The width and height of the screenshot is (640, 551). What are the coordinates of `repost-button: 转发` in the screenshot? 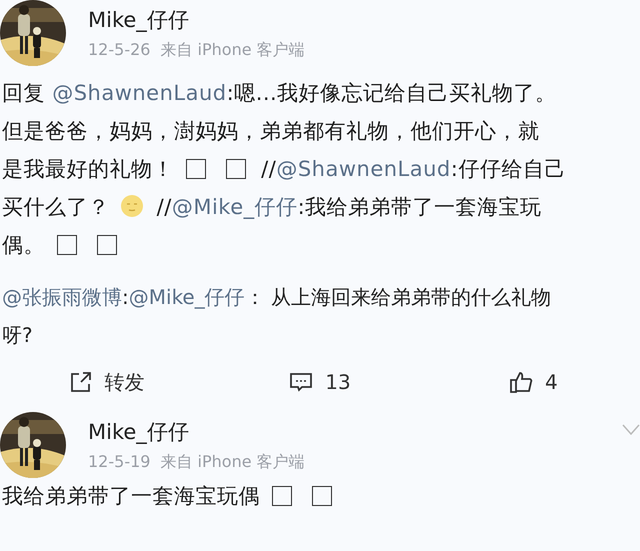 It's located at (107, 382).